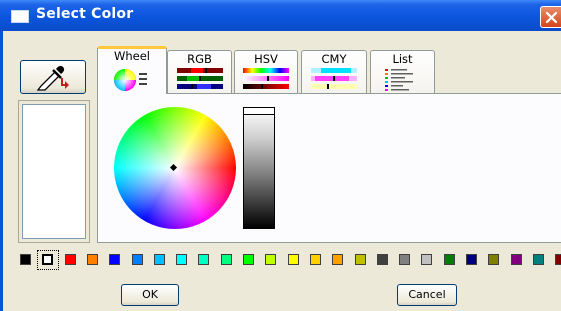 Image resolution: width=561 pixels, height=311 pixels. I want to click on tab-rgb-label: RGB, so click(199, 59).